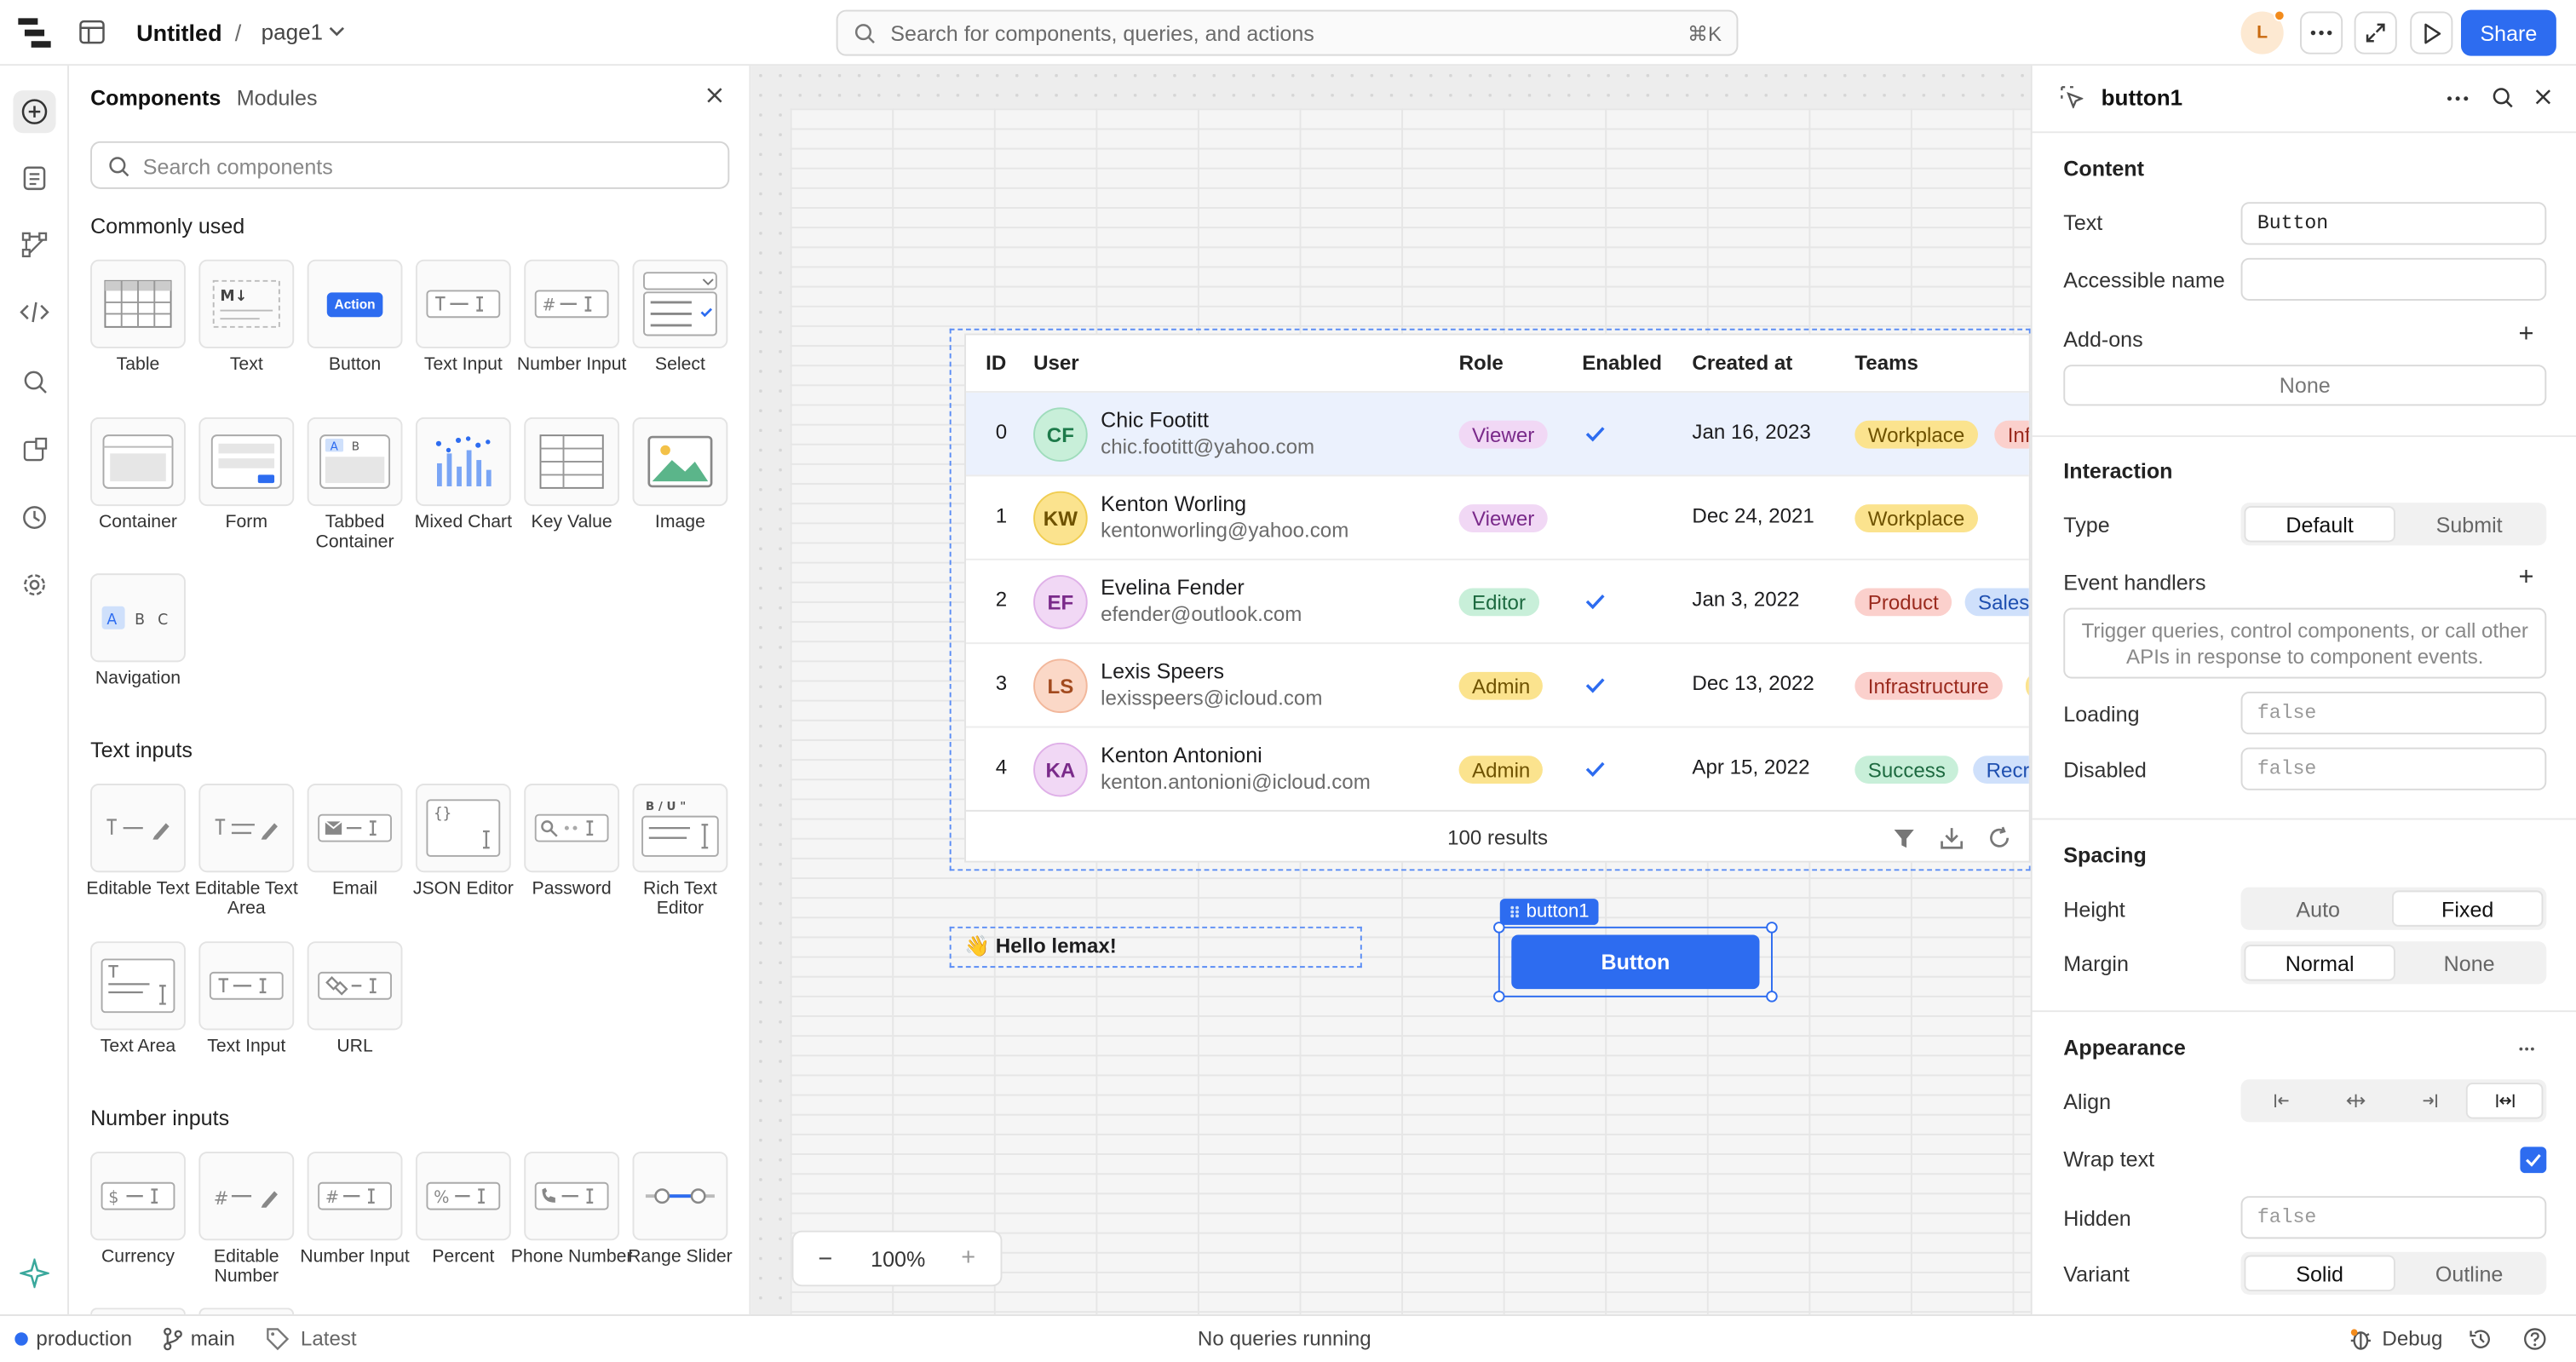  What do you see at coordinates (463, 462) in the screenshot?
I see `component-tile-mixed-chart` at bounding box center [463, 462].